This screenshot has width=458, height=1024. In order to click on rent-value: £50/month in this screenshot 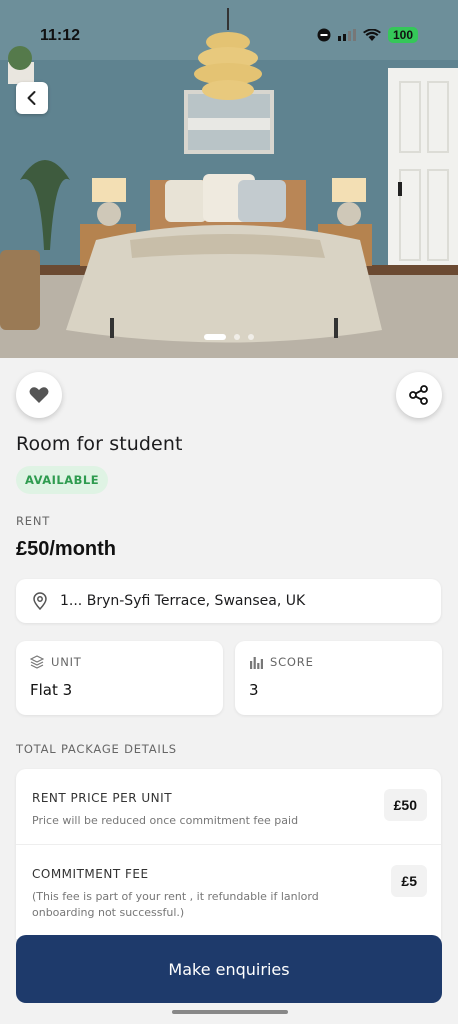, I will do `click(66, 549)`.